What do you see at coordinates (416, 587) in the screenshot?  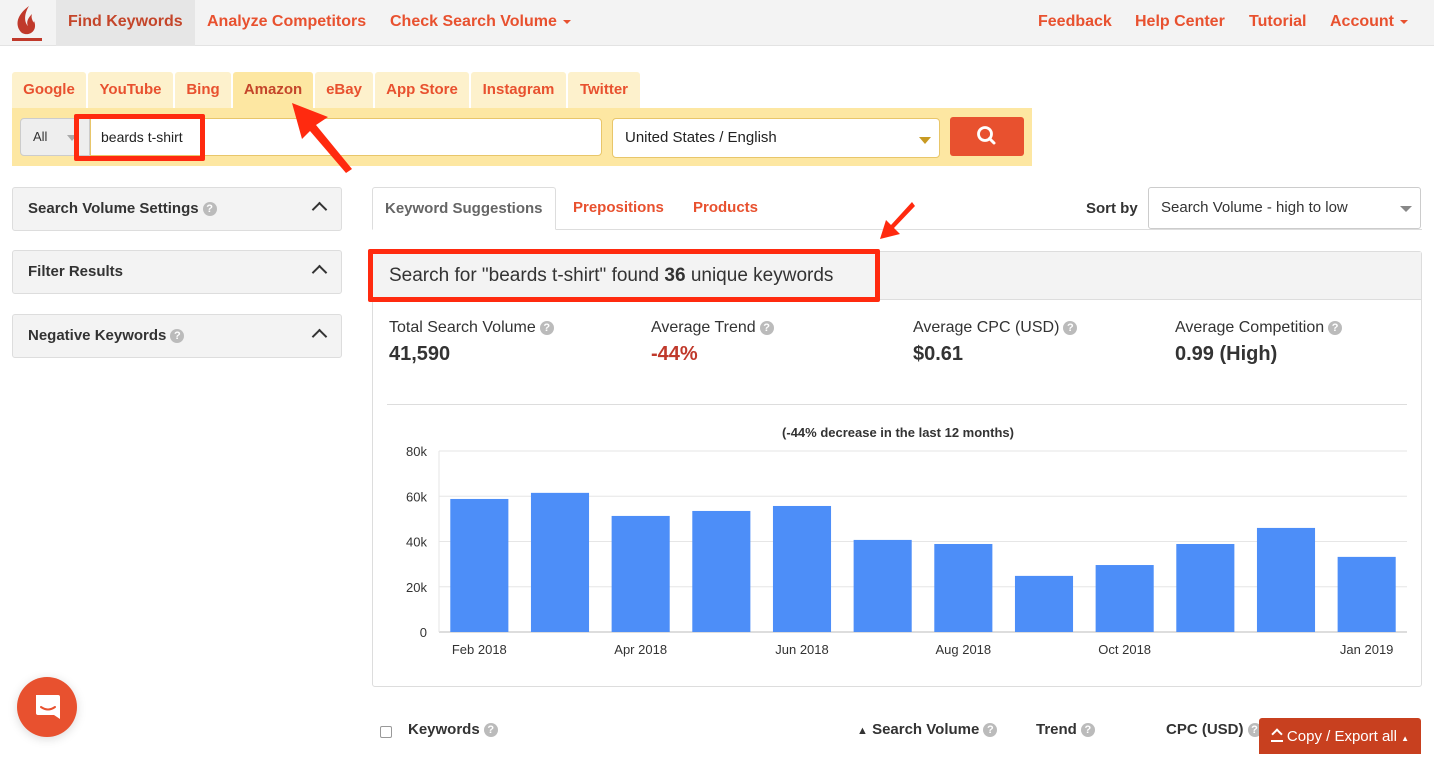 I see `y-tick-label: 20k` at bounding box center [416, 587].